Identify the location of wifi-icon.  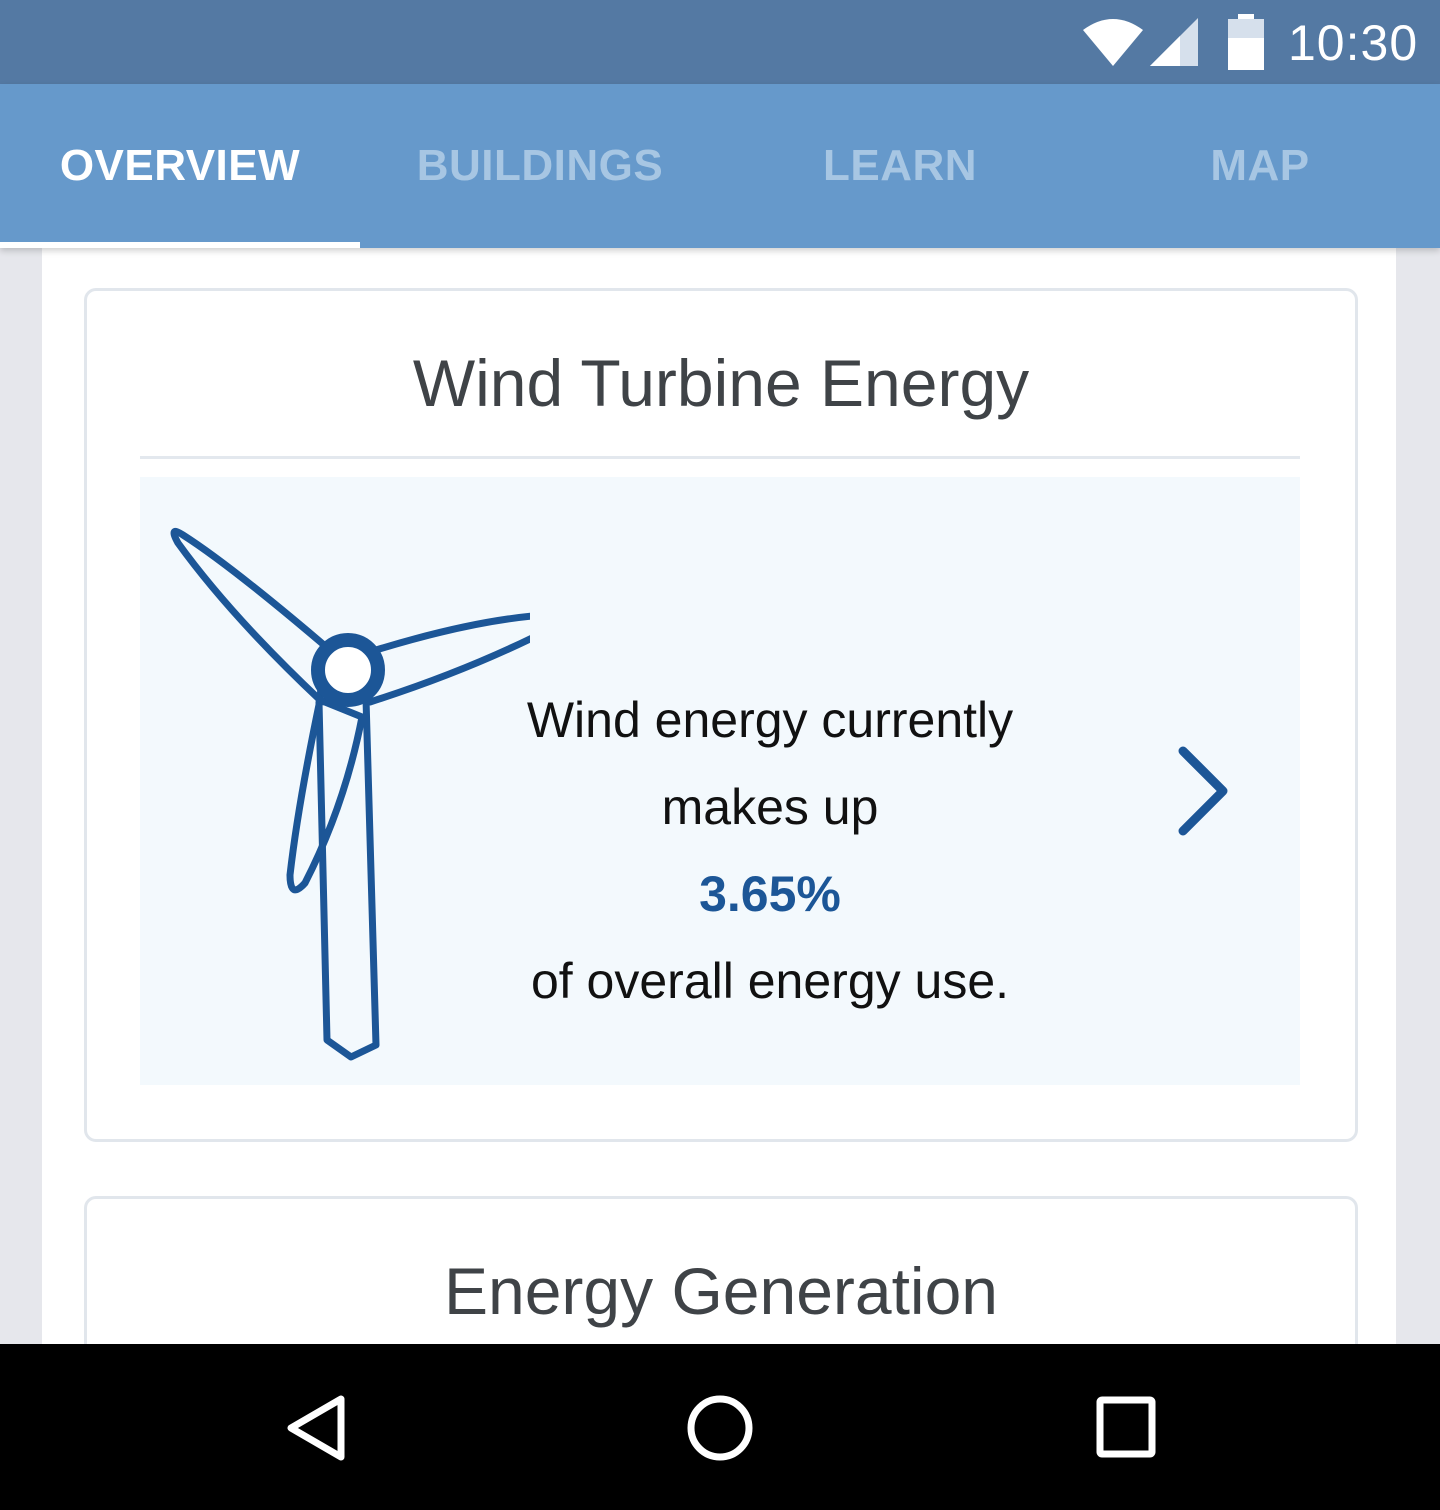
(1113, 42).